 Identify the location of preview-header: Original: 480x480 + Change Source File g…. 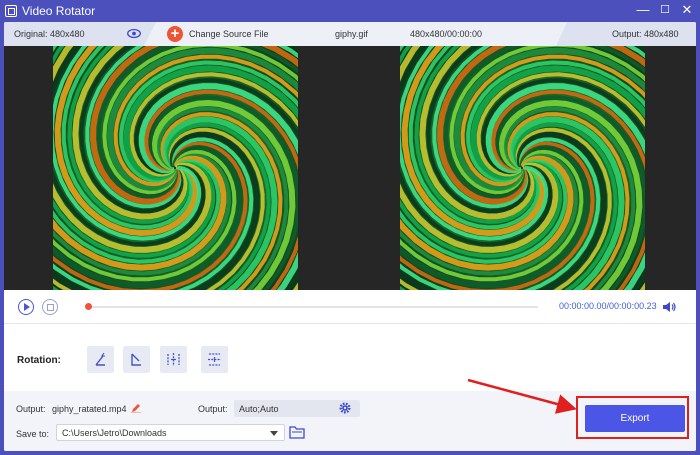
(350, 34).